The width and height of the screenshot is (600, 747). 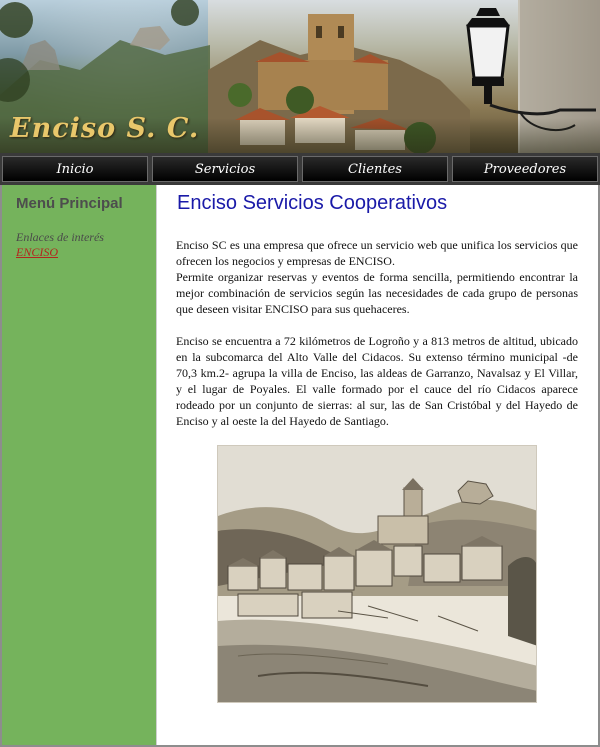 What do you see at coordinates (312, 203) in the screenshot?
I see `page-title: Enciso Servicios Cooperativos` at bounding box center [312, 203].